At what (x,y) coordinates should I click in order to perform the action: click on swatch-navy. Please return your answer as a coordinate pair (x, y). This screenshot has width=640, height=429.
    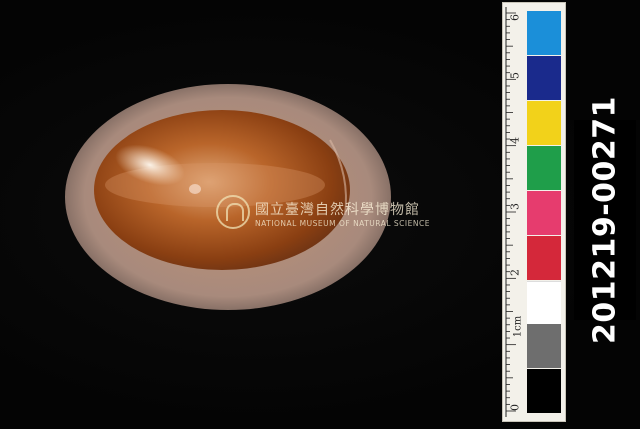
    Looking at the image, I should click on (544, 78).